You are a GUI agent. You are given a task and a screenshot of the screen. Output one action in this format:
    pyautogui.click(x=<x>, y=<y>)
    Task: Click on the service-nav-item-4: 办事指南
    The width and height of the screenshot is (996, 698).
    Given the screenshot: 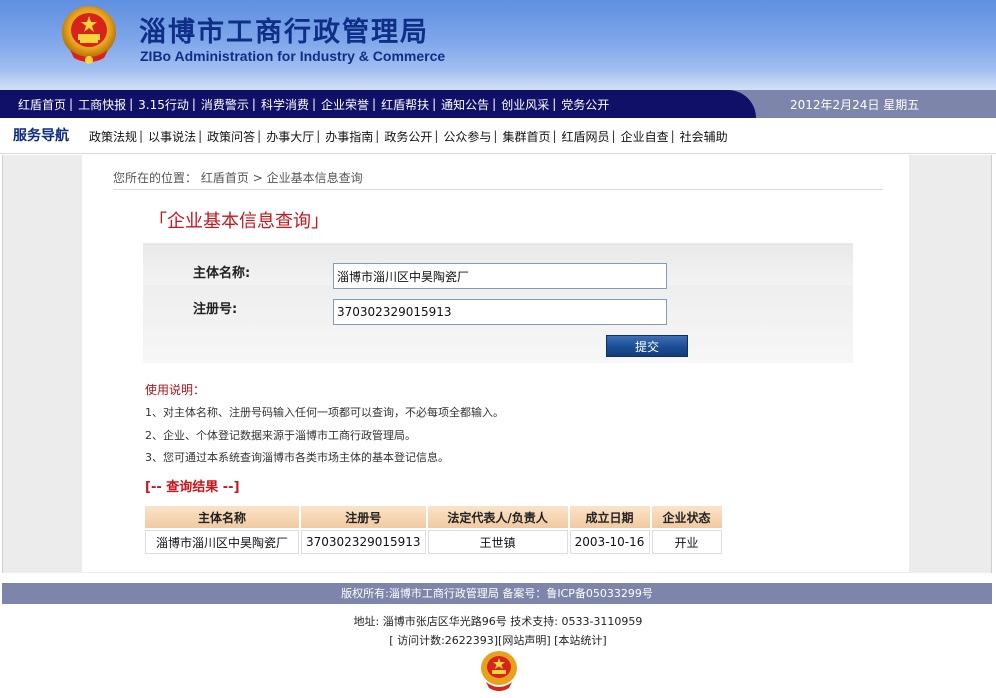 What is the action you would take?
    pyautogui.click(x=349, y=136)
    